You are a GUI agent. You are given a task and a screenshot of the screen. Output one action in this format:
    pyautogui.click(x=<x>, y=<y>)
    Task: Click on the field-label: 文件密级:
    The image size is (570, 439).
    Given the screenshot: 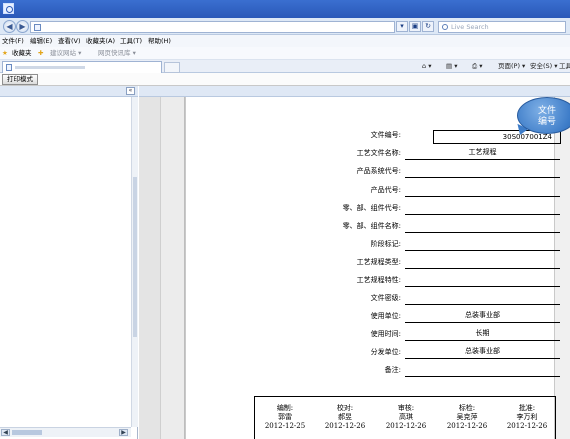 What is the action you would take?
    pyautogui.click(x=385, y=298)
    